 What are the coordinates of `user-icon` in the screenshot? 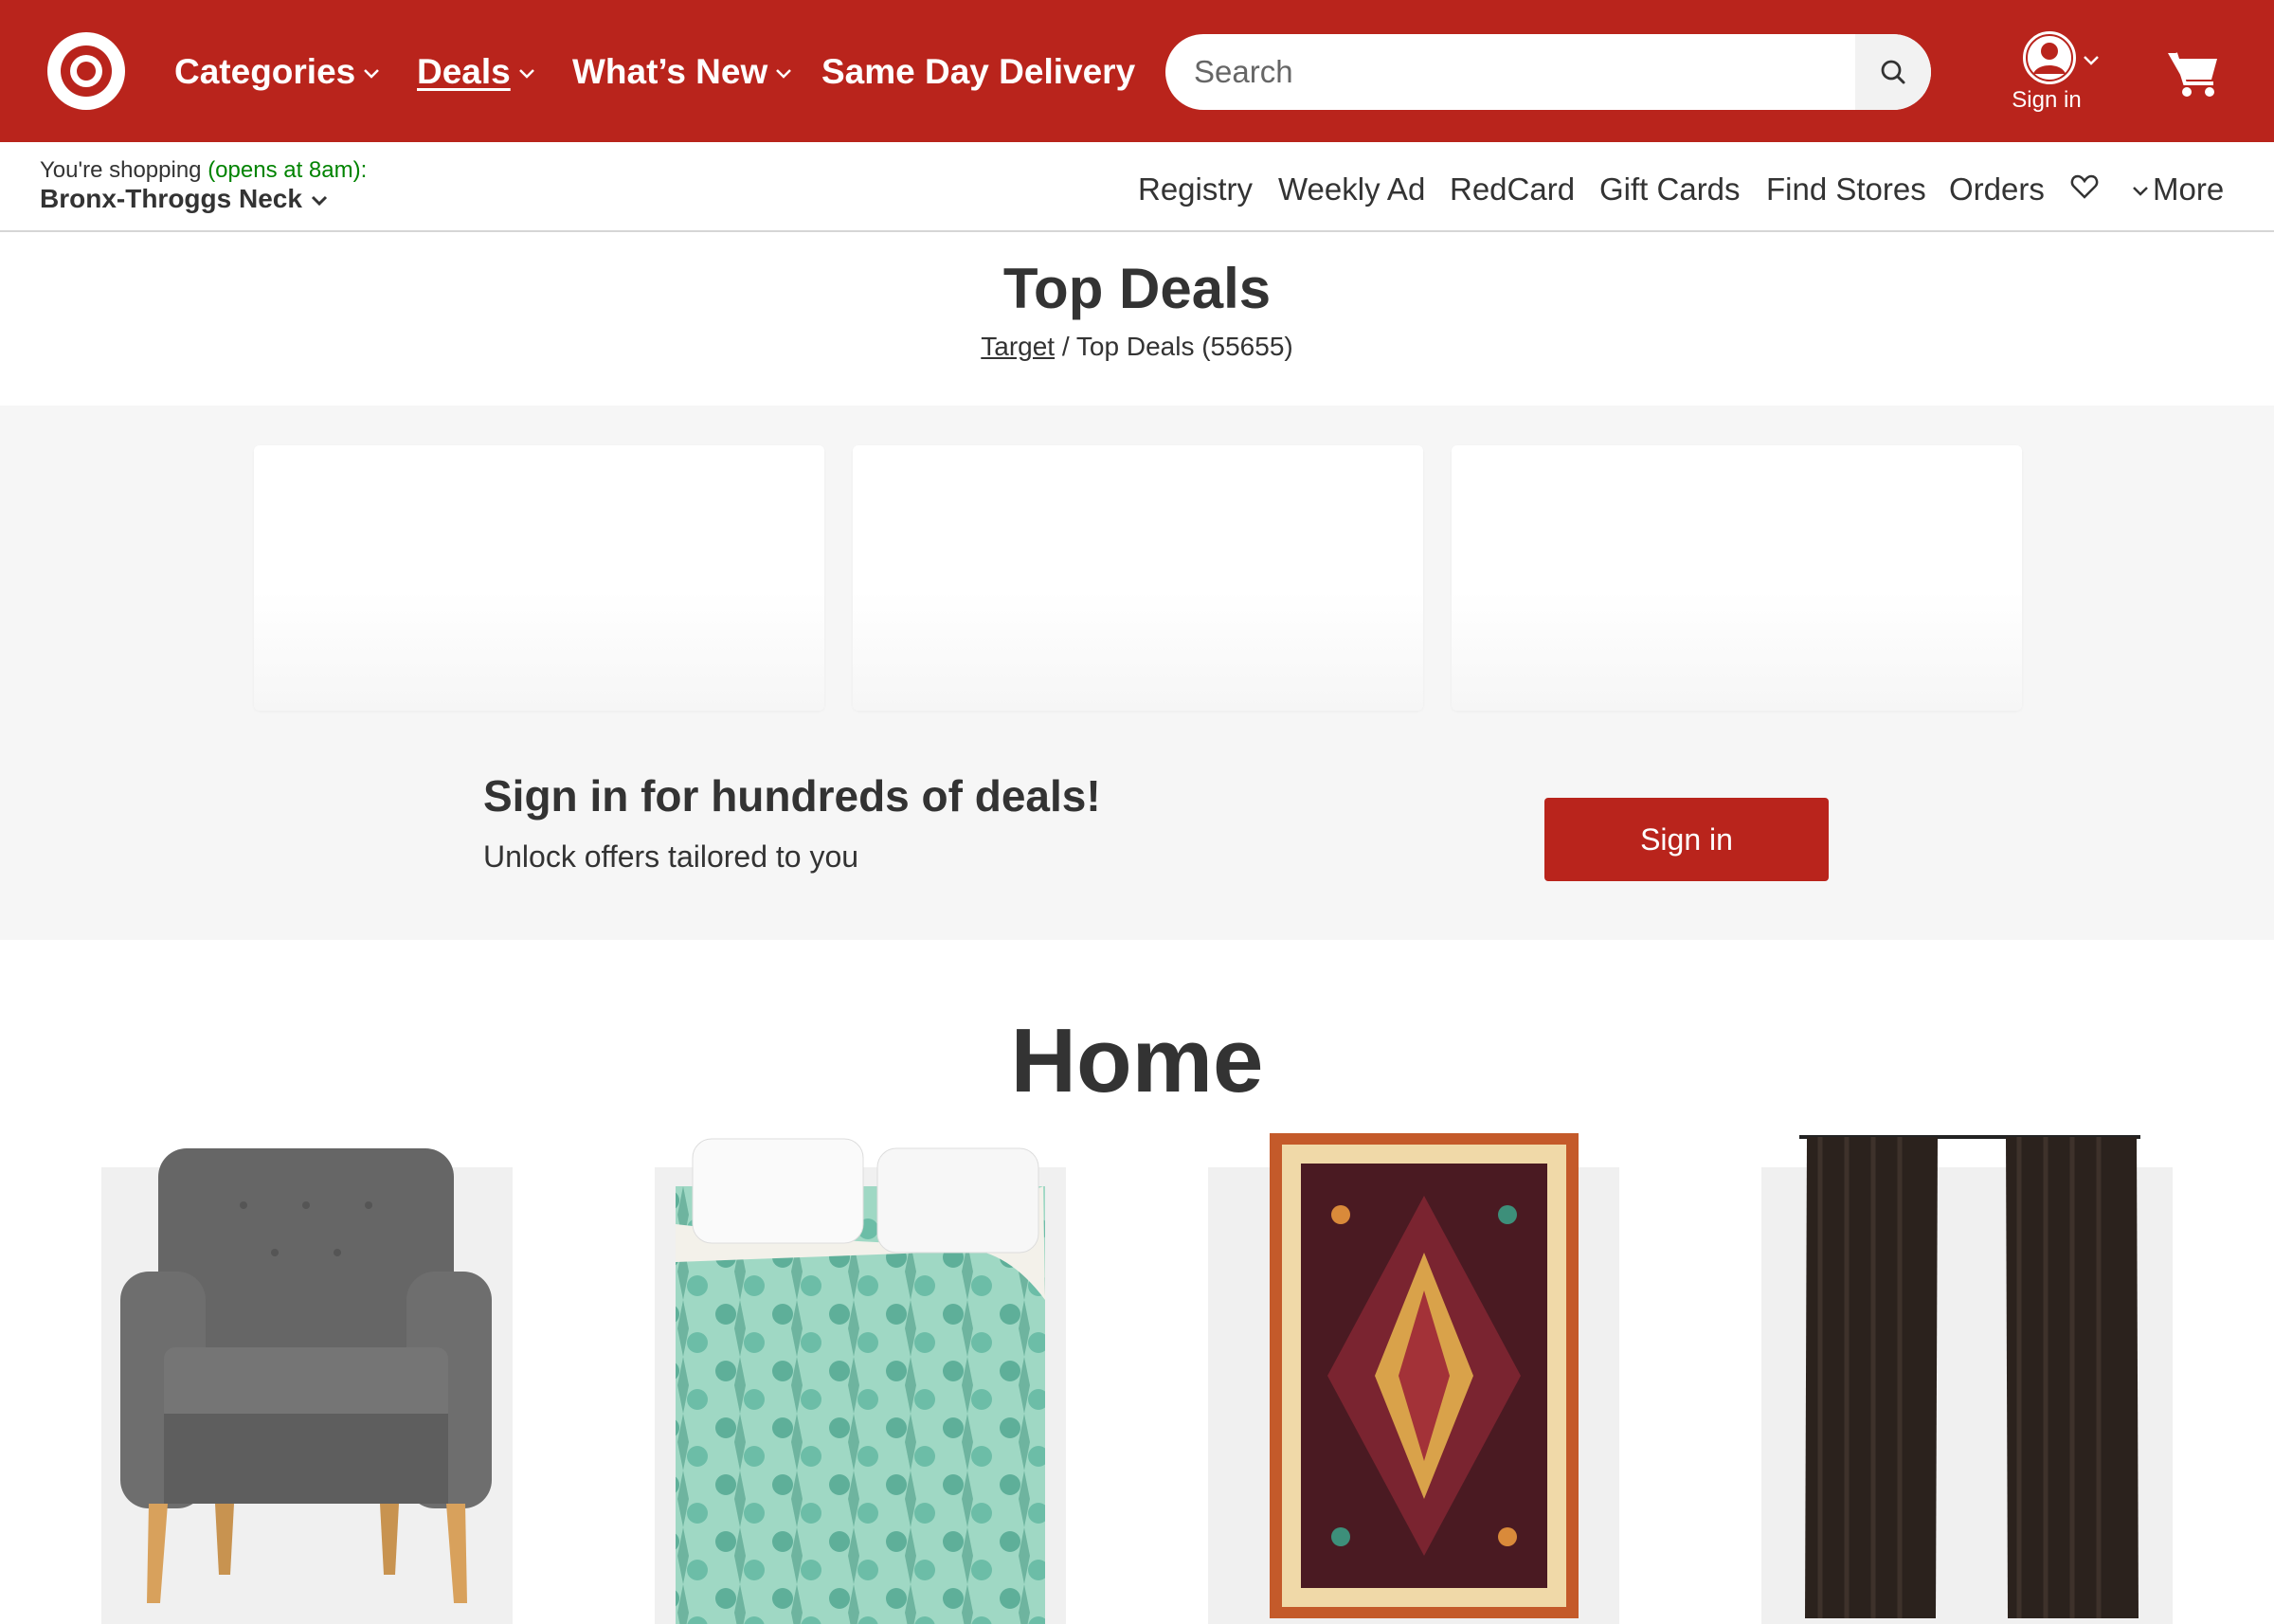 It's located at (2049, 57).